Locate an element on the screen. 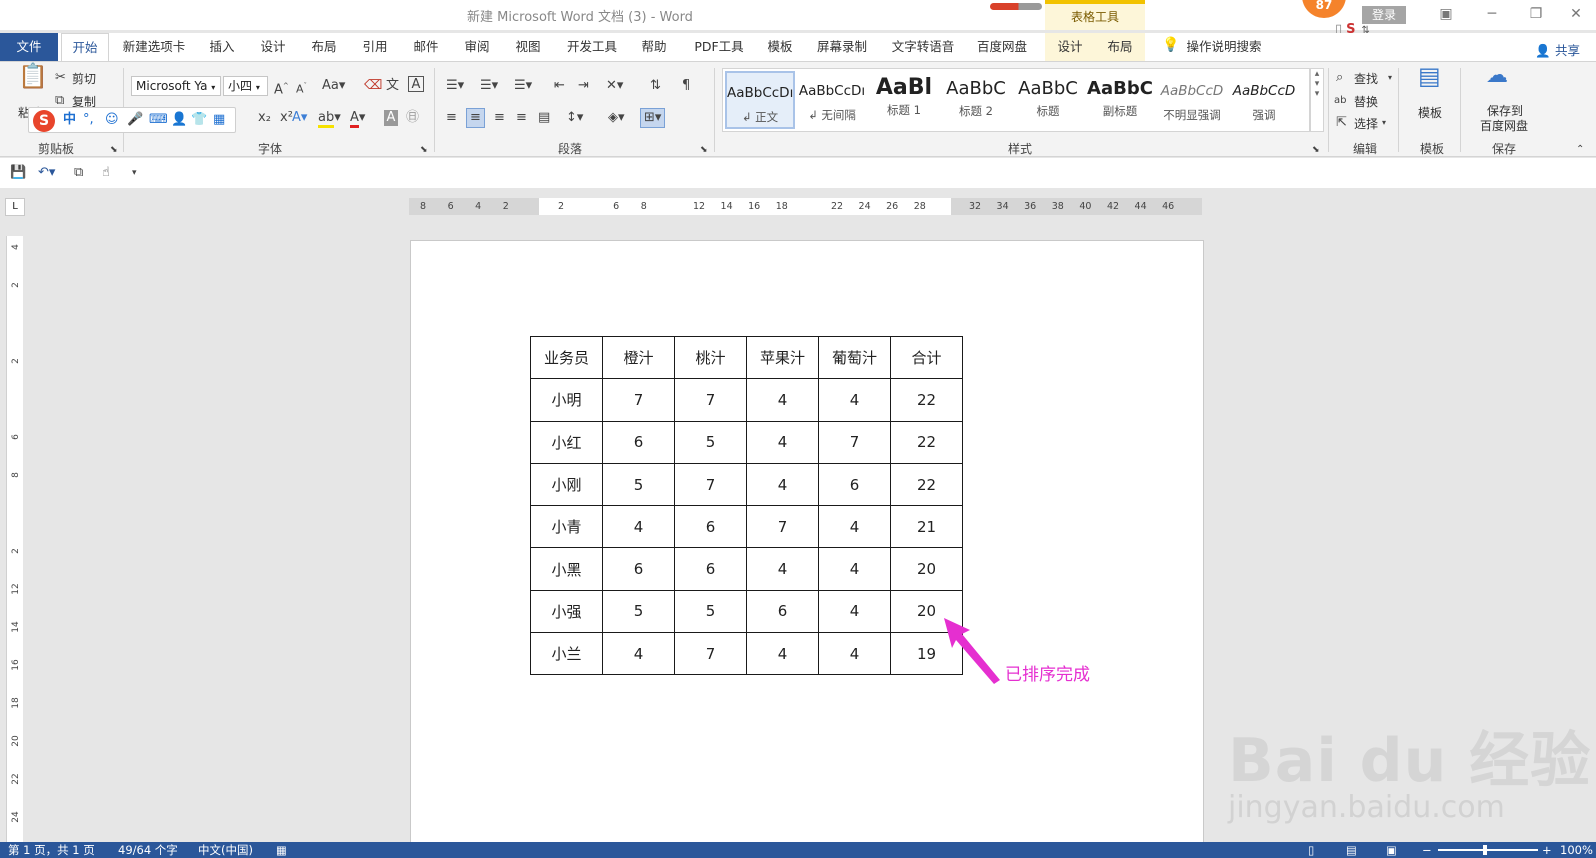 This screenshot has height=858, width=1596. tell-me-search: 操作说明搜索 is located at coordinates (1224, 47).